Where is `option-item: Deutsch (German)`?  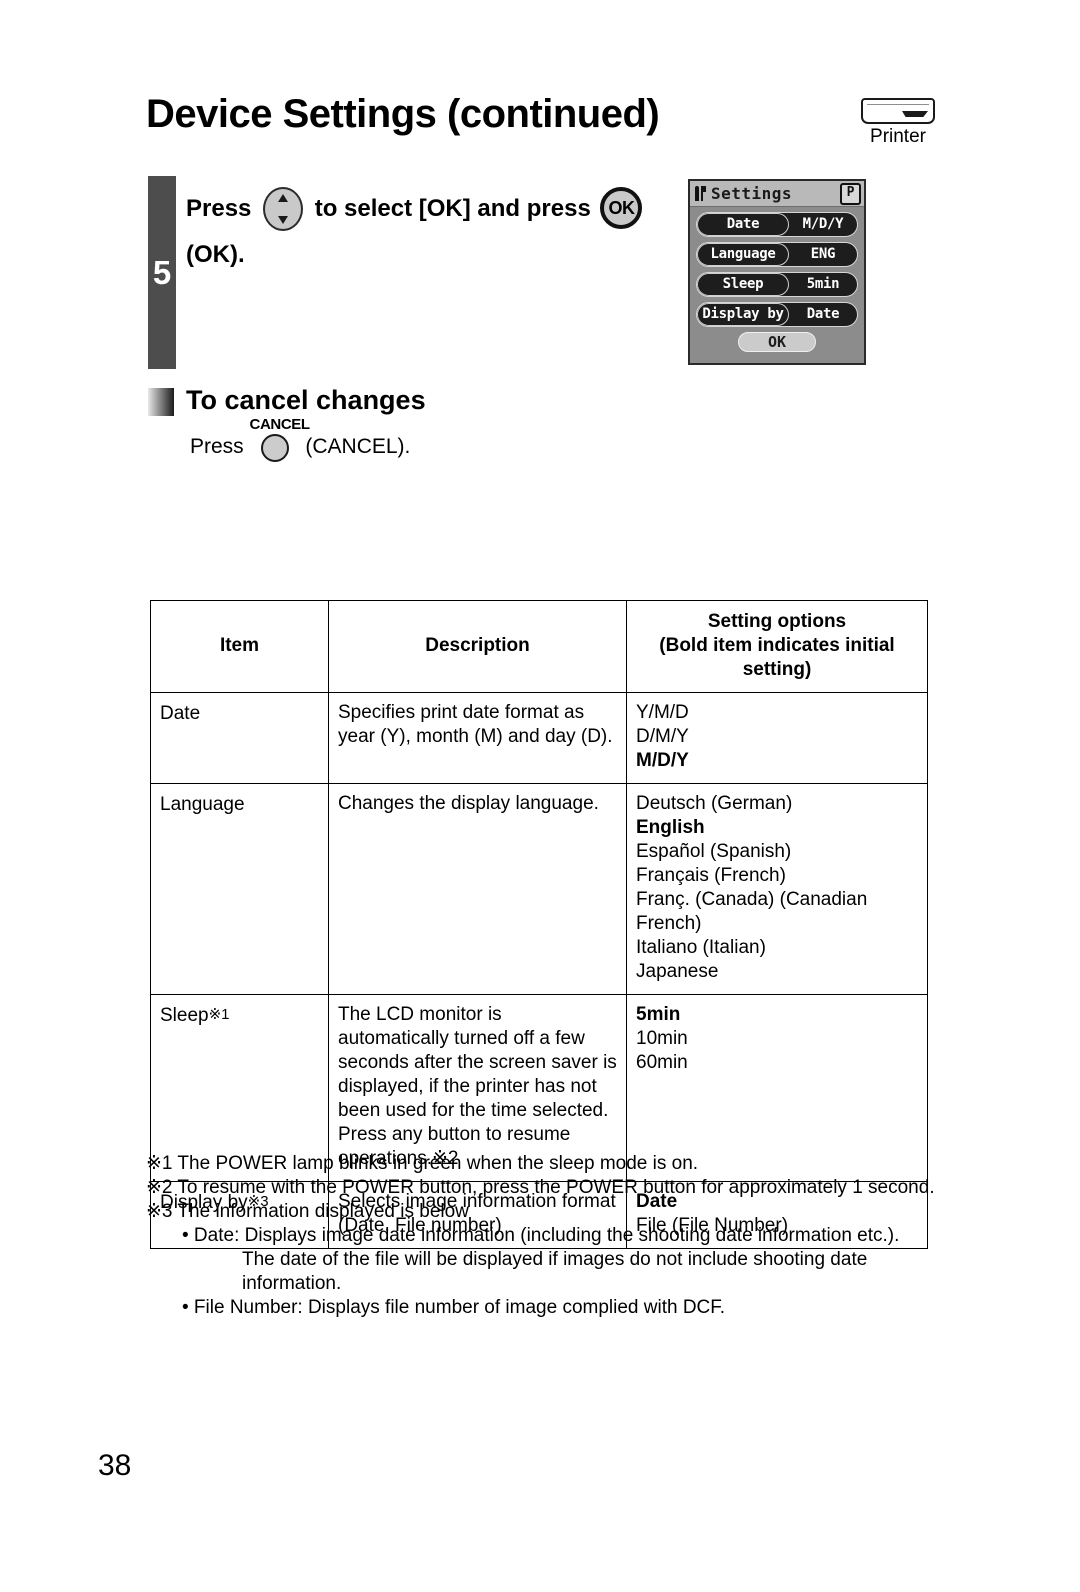
option-item: Deutsch (German) is located at coordinates (714, 803).